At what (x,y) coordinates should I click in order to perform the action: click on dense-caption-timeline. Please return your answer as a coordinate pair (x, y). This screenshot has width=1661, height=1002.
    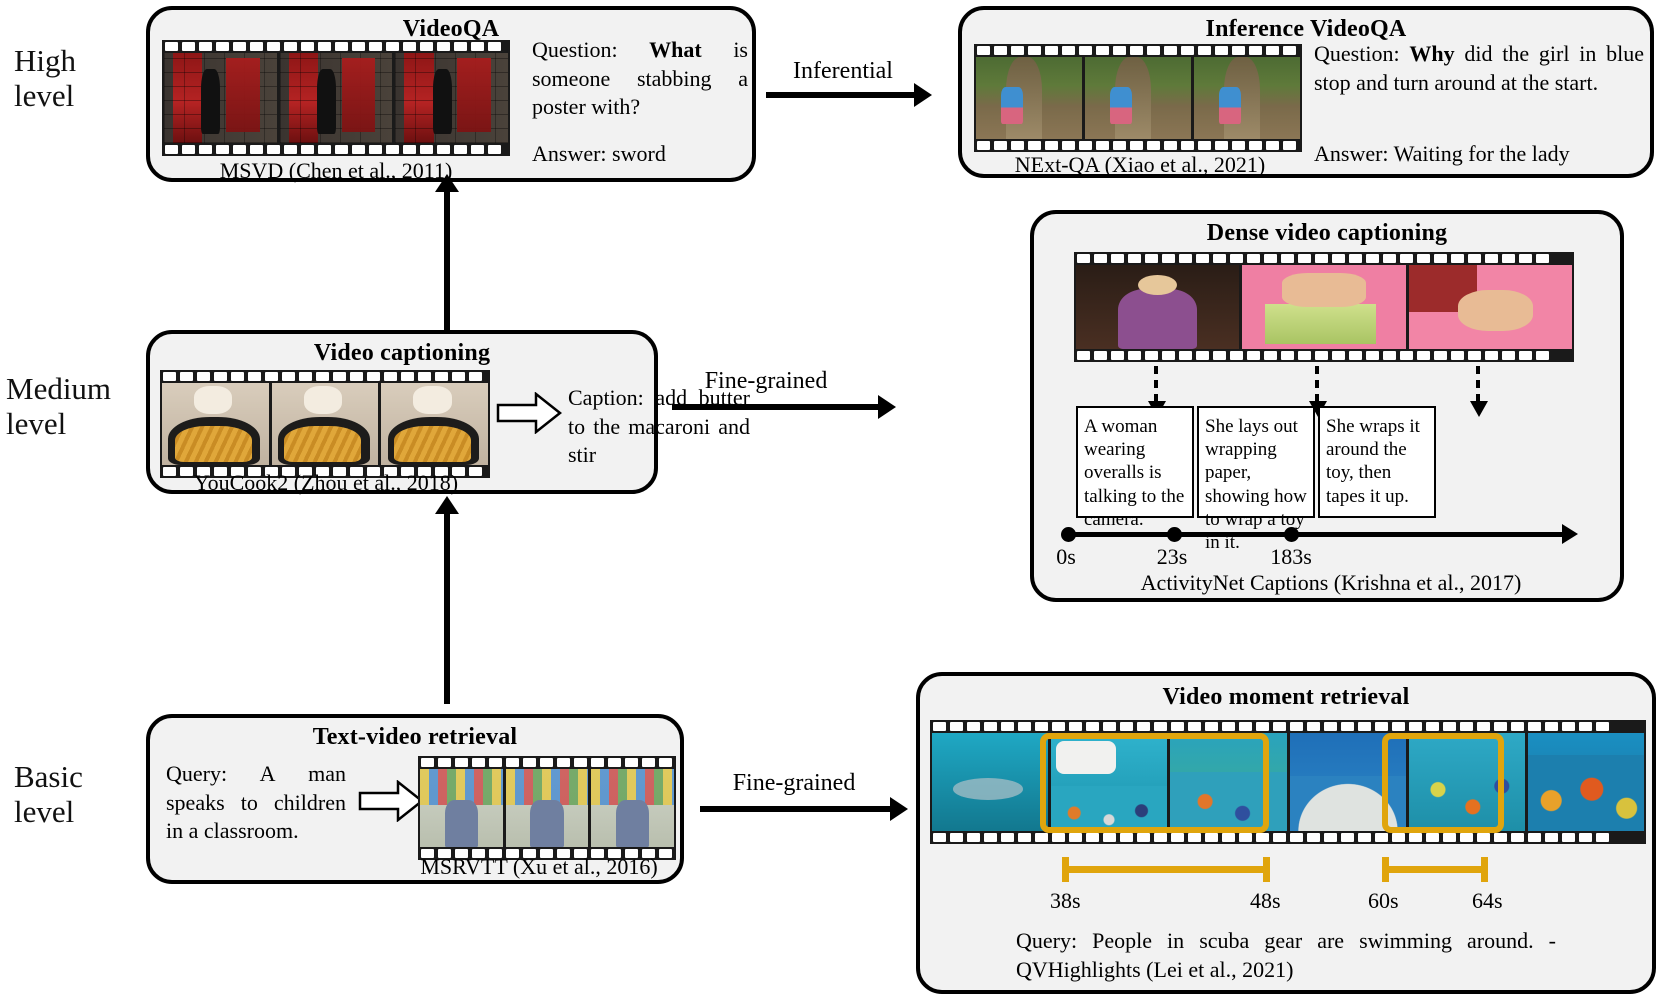
    Looking at the image, I should click on (1321, 534).